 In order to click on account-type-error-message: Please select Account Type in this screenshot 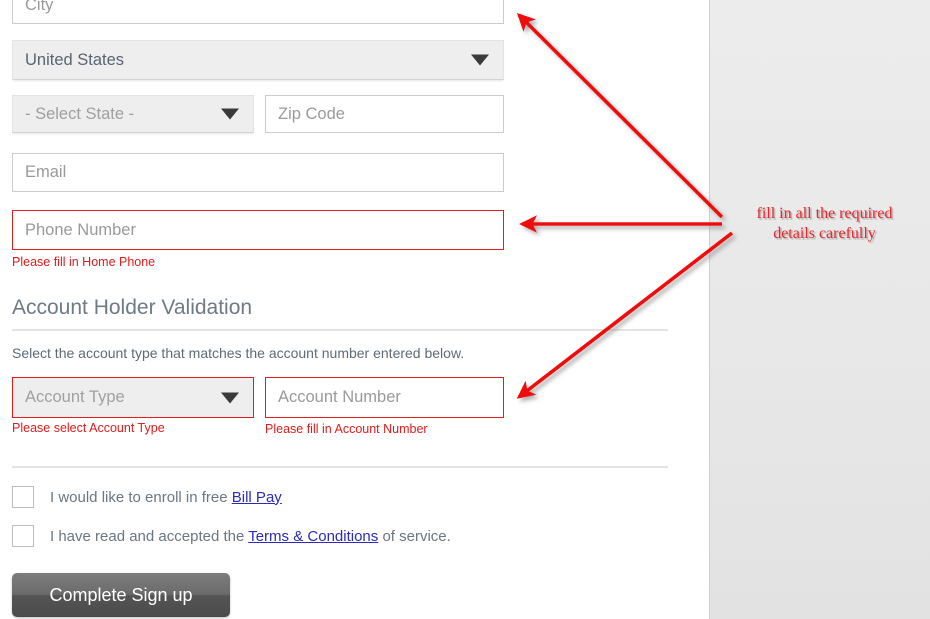, I will do `click(88, 428)`.